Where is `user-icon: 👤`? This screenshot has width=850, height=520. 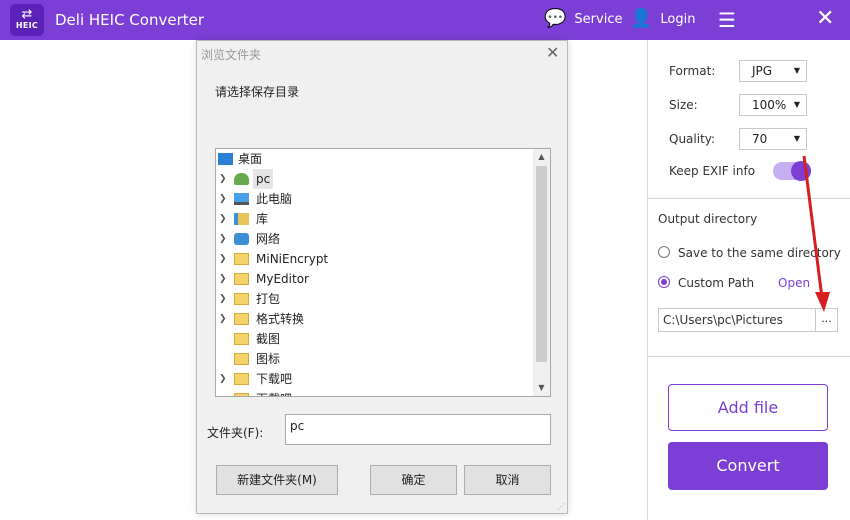 user-icon: 👤 is located at coordinates (641, 18).